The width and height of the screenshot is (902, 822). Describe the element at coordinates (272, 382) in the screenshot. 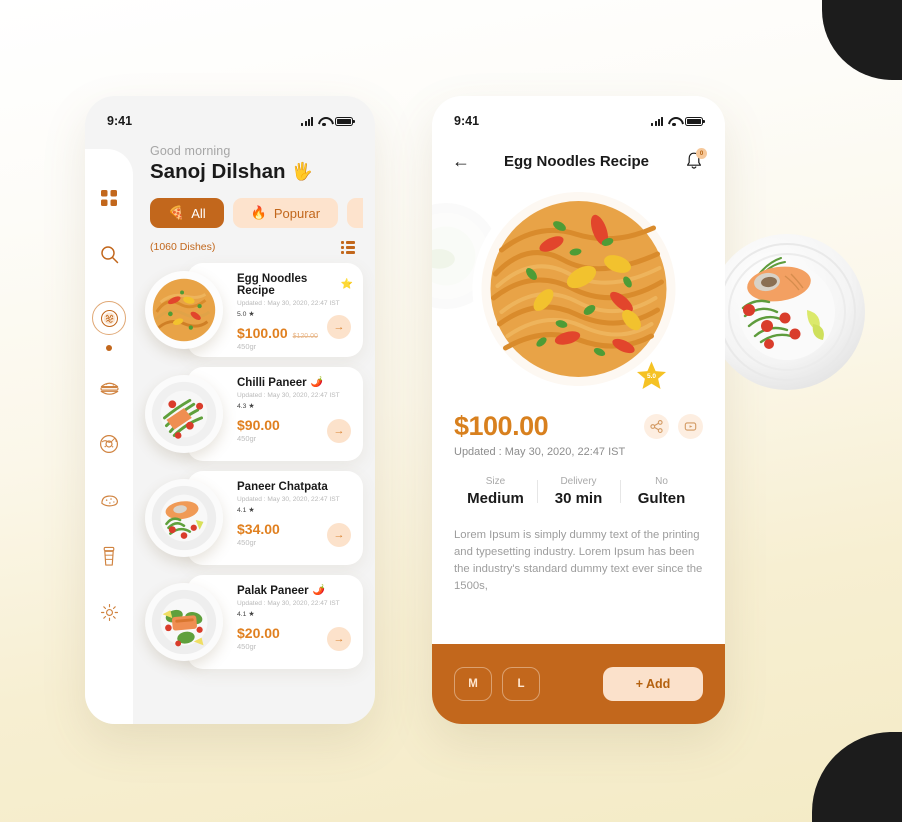

I see `dish-title: Chilli Paneer` at that location.